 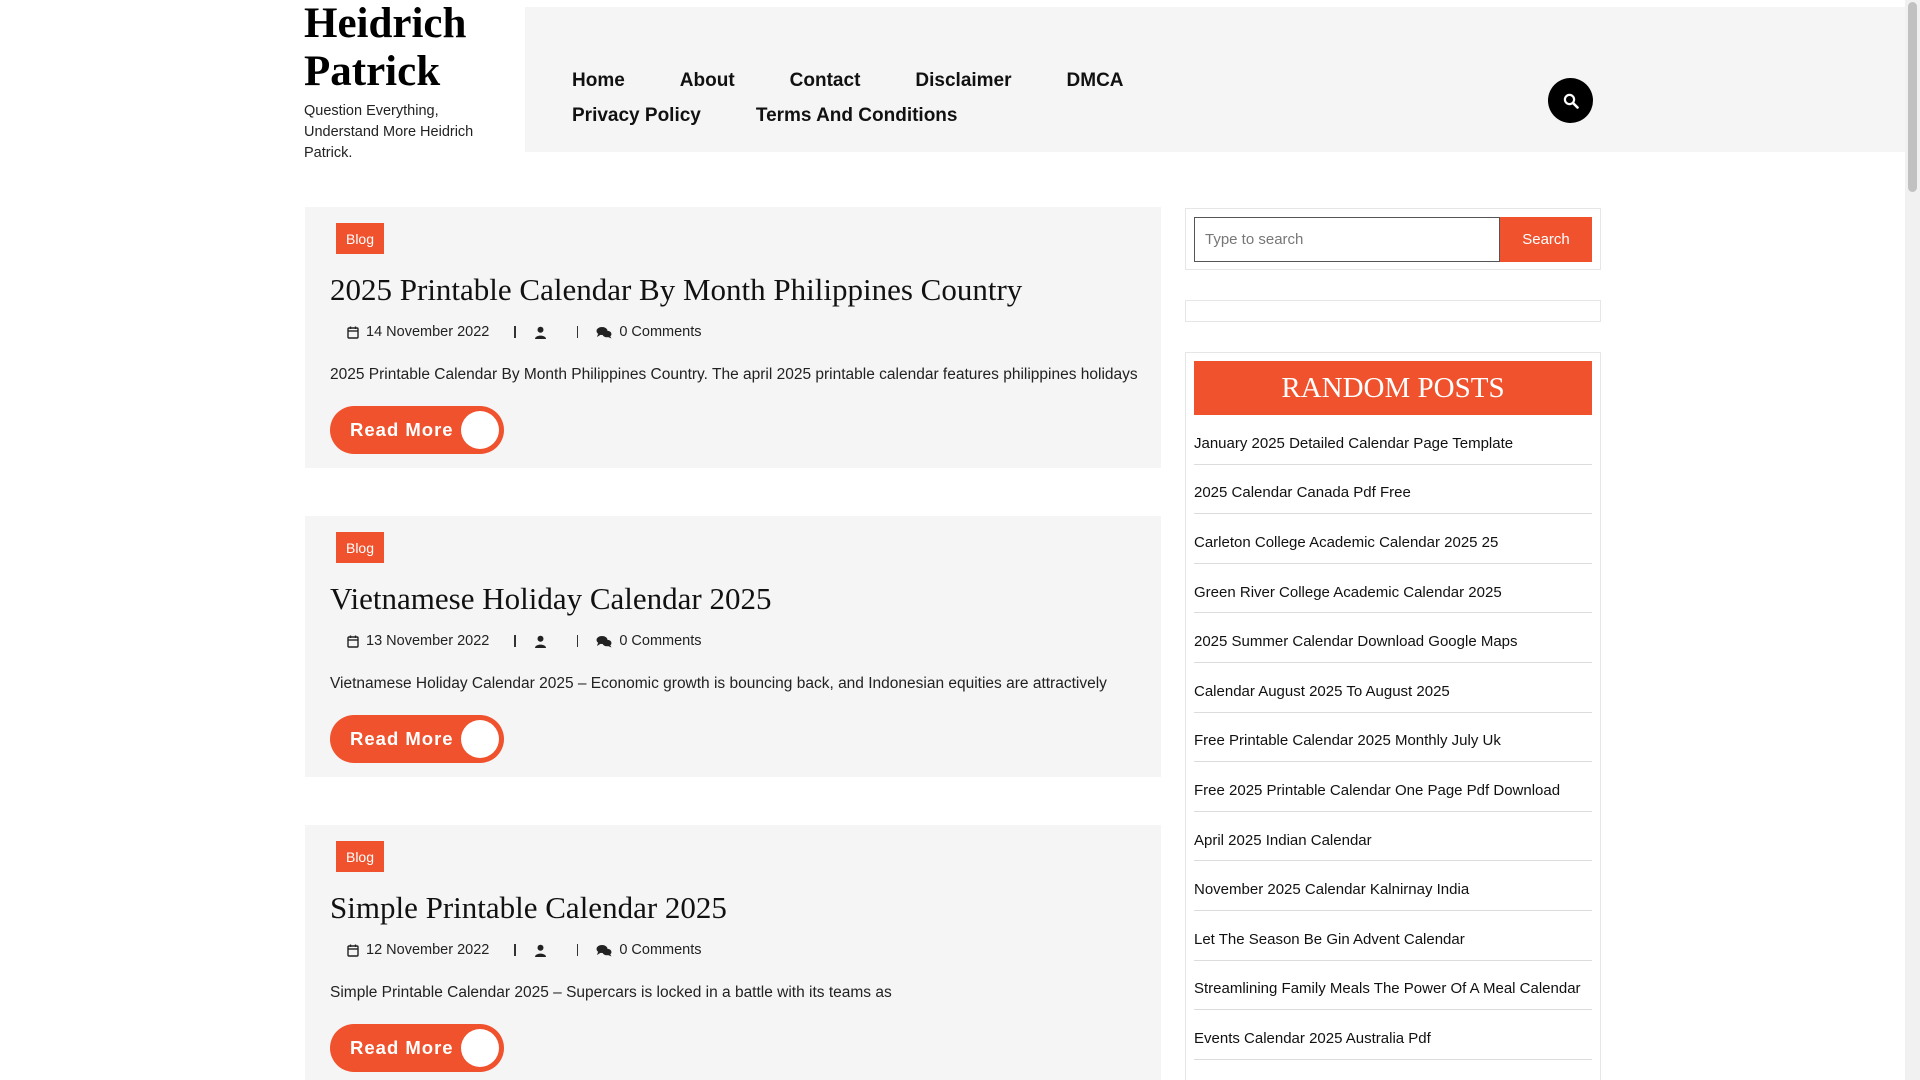 What do you see at coordinates (1912, 97) in the screenshot?
I see `scrollbar-thumb` at bounding box center [1912, 97].